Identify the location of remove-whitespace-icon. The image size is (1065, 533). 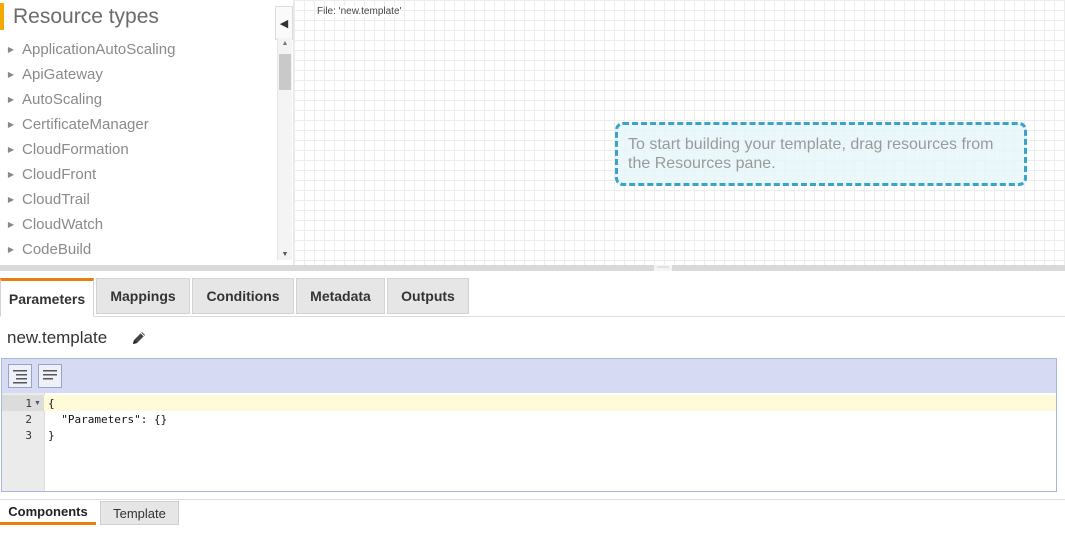
(50, 375).